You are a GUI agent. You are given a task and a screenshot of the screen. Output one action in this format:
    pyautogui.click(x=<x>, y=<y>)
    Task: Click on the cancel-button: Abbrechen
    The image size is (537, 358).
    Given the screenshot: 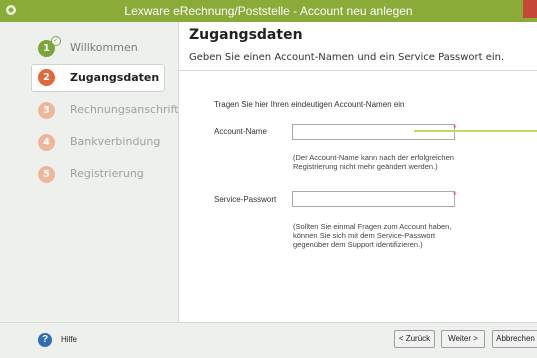 What is the action you would take?
    pyautogui.click(x=514, y=339)
    